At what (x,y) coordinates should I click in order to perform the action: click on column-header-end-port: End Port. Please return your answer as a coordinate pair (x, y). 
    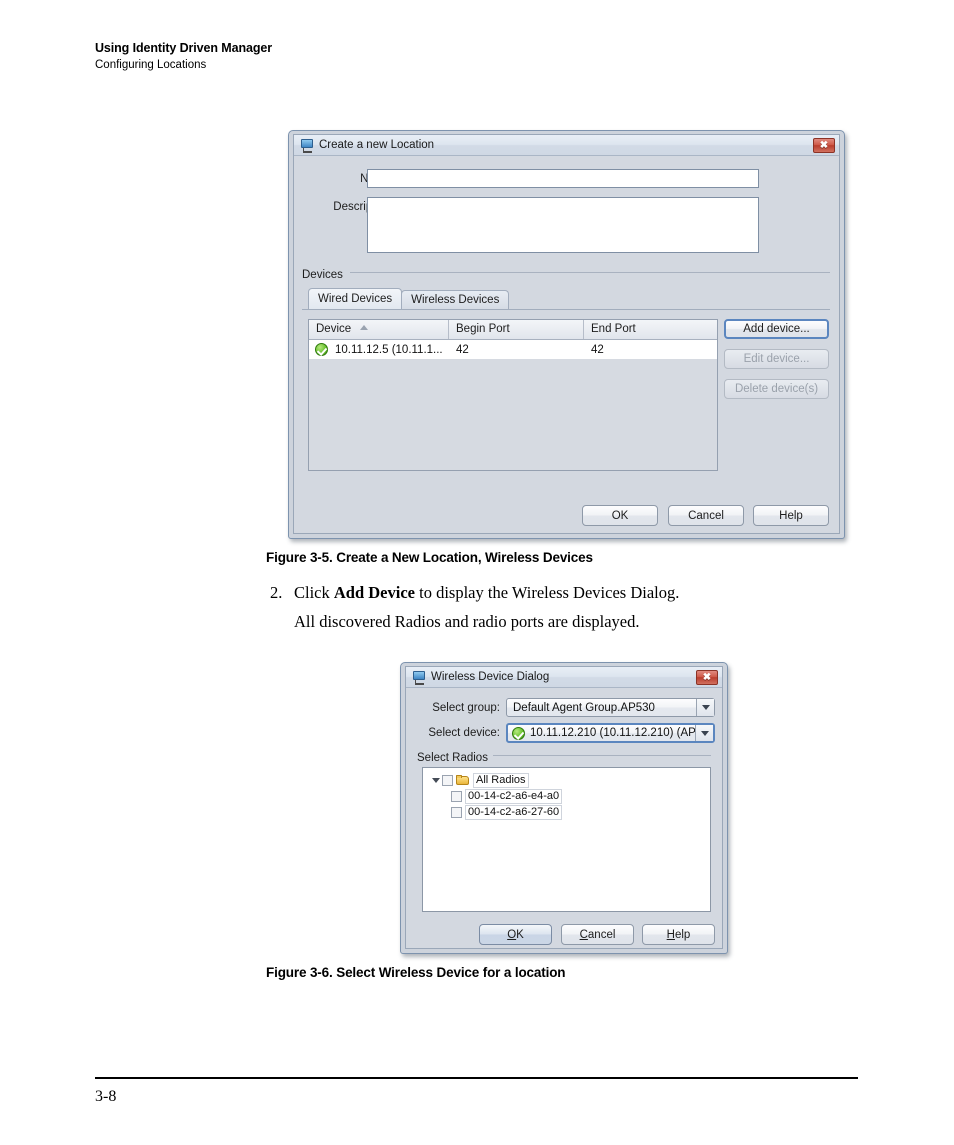
    Looking at the image, I should click on (650, 329).